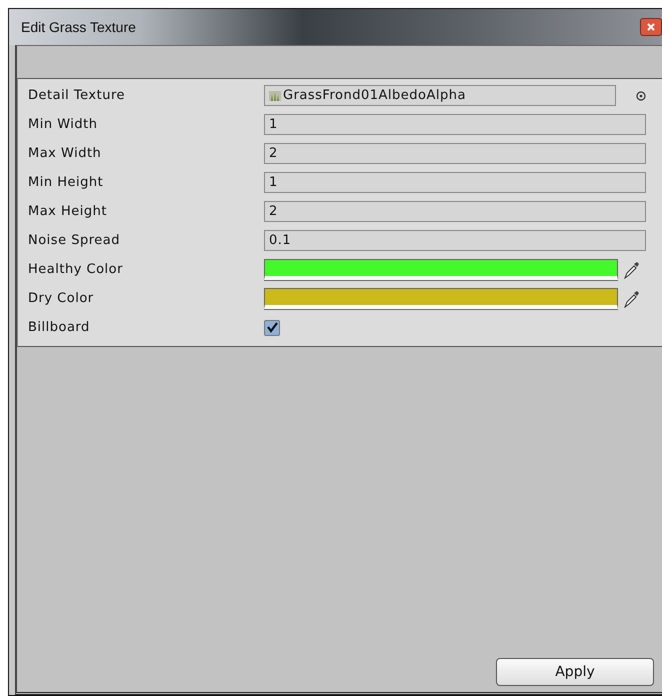 This screenshot has height=696, width=662. What do you see at coordinates (275, 95) in the screenshot?
I see `grass-icon` at bounding box center [275, 95].